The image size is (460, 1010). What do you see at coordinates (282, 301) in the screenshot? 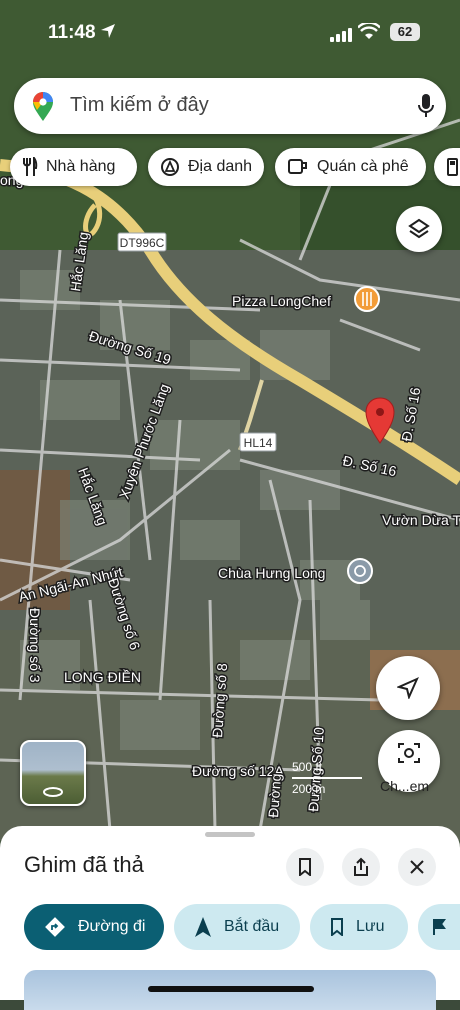
I see `map-label-pizza: Pizza LongChef` at bounding box center [282, 301].